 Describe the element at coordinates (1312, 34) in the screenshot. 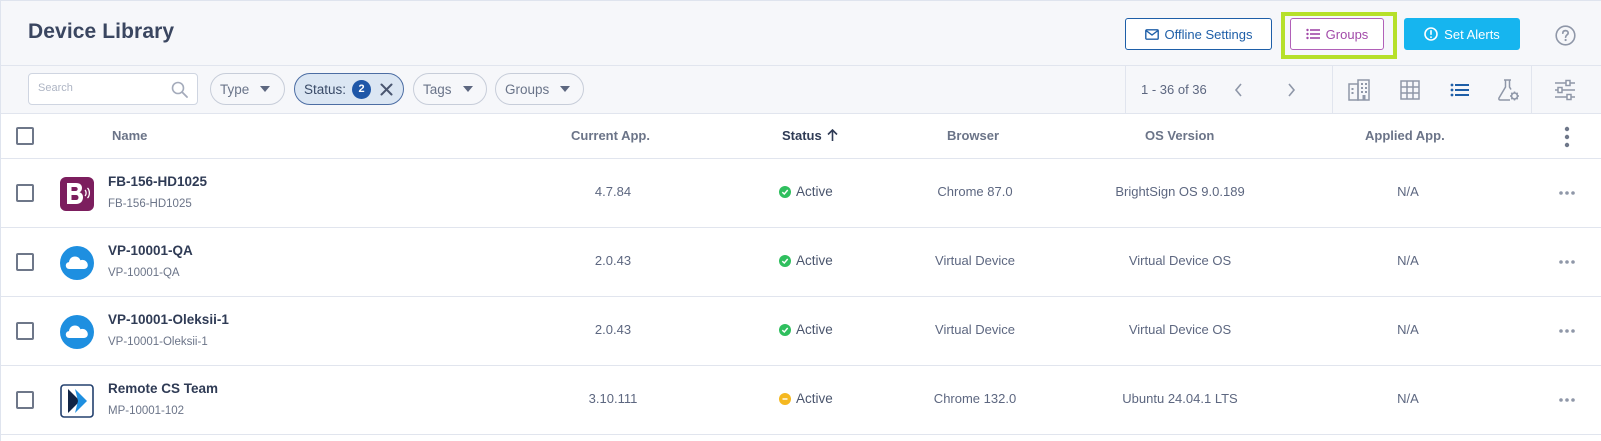

I see `list-icon` at that location.